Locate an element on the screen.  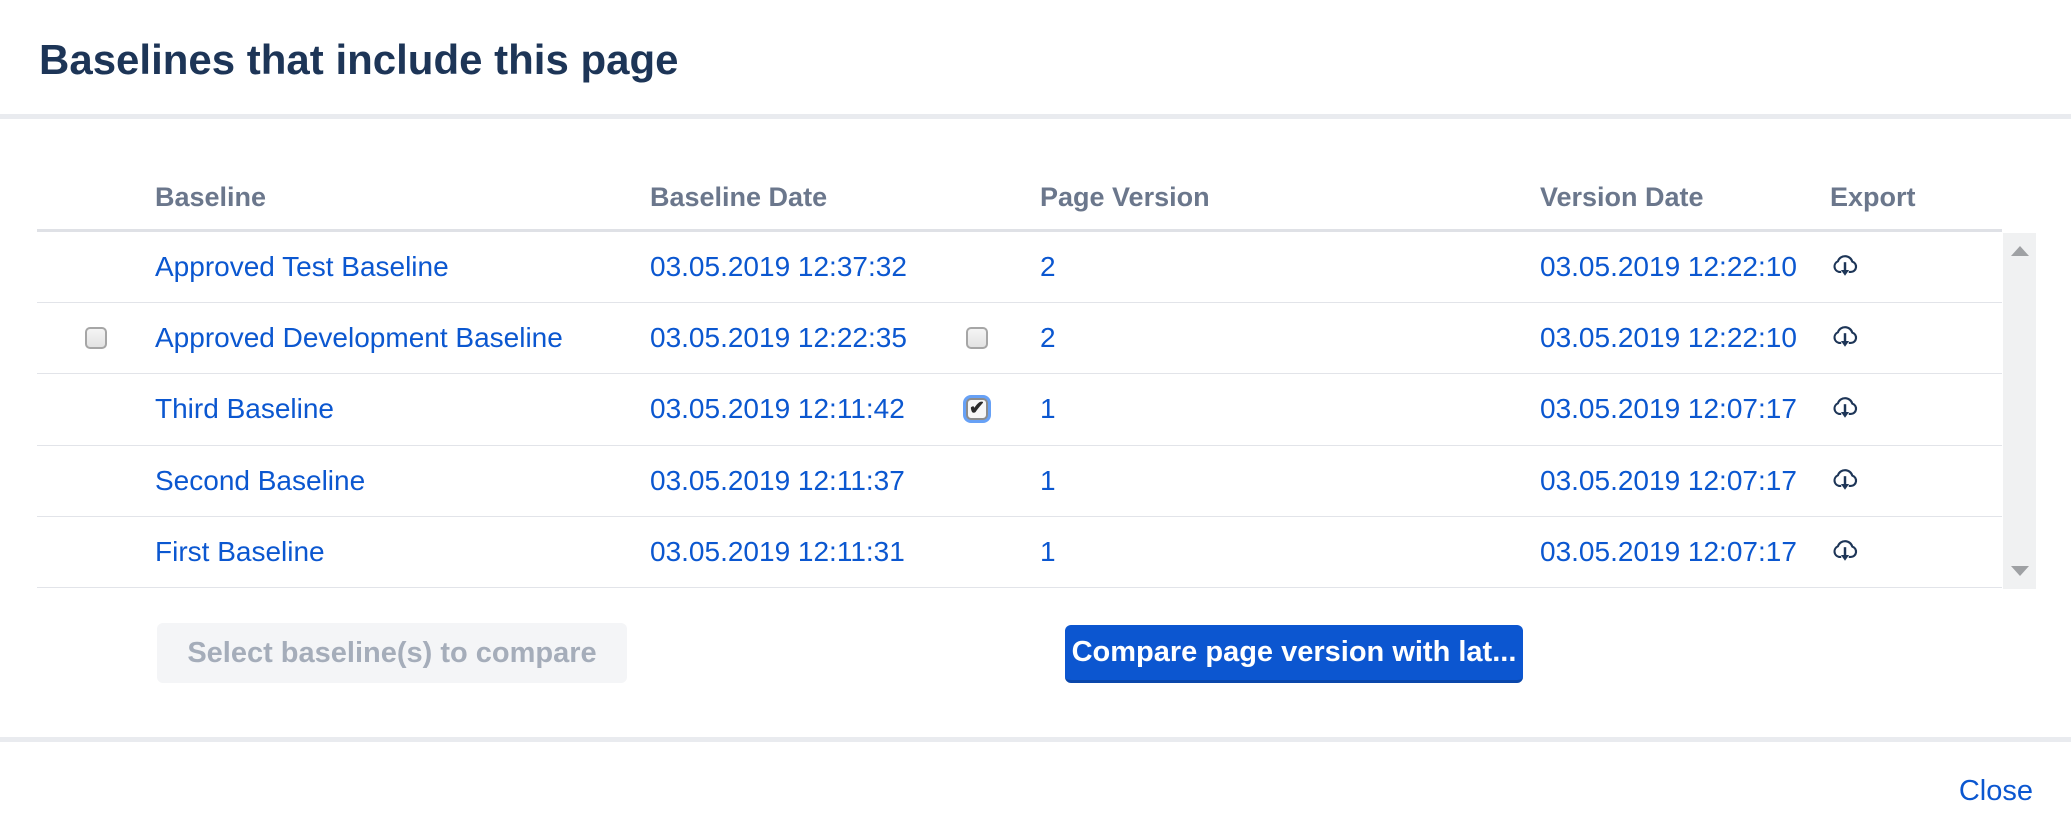
footer-divider is located at coordinates (1035, 739).